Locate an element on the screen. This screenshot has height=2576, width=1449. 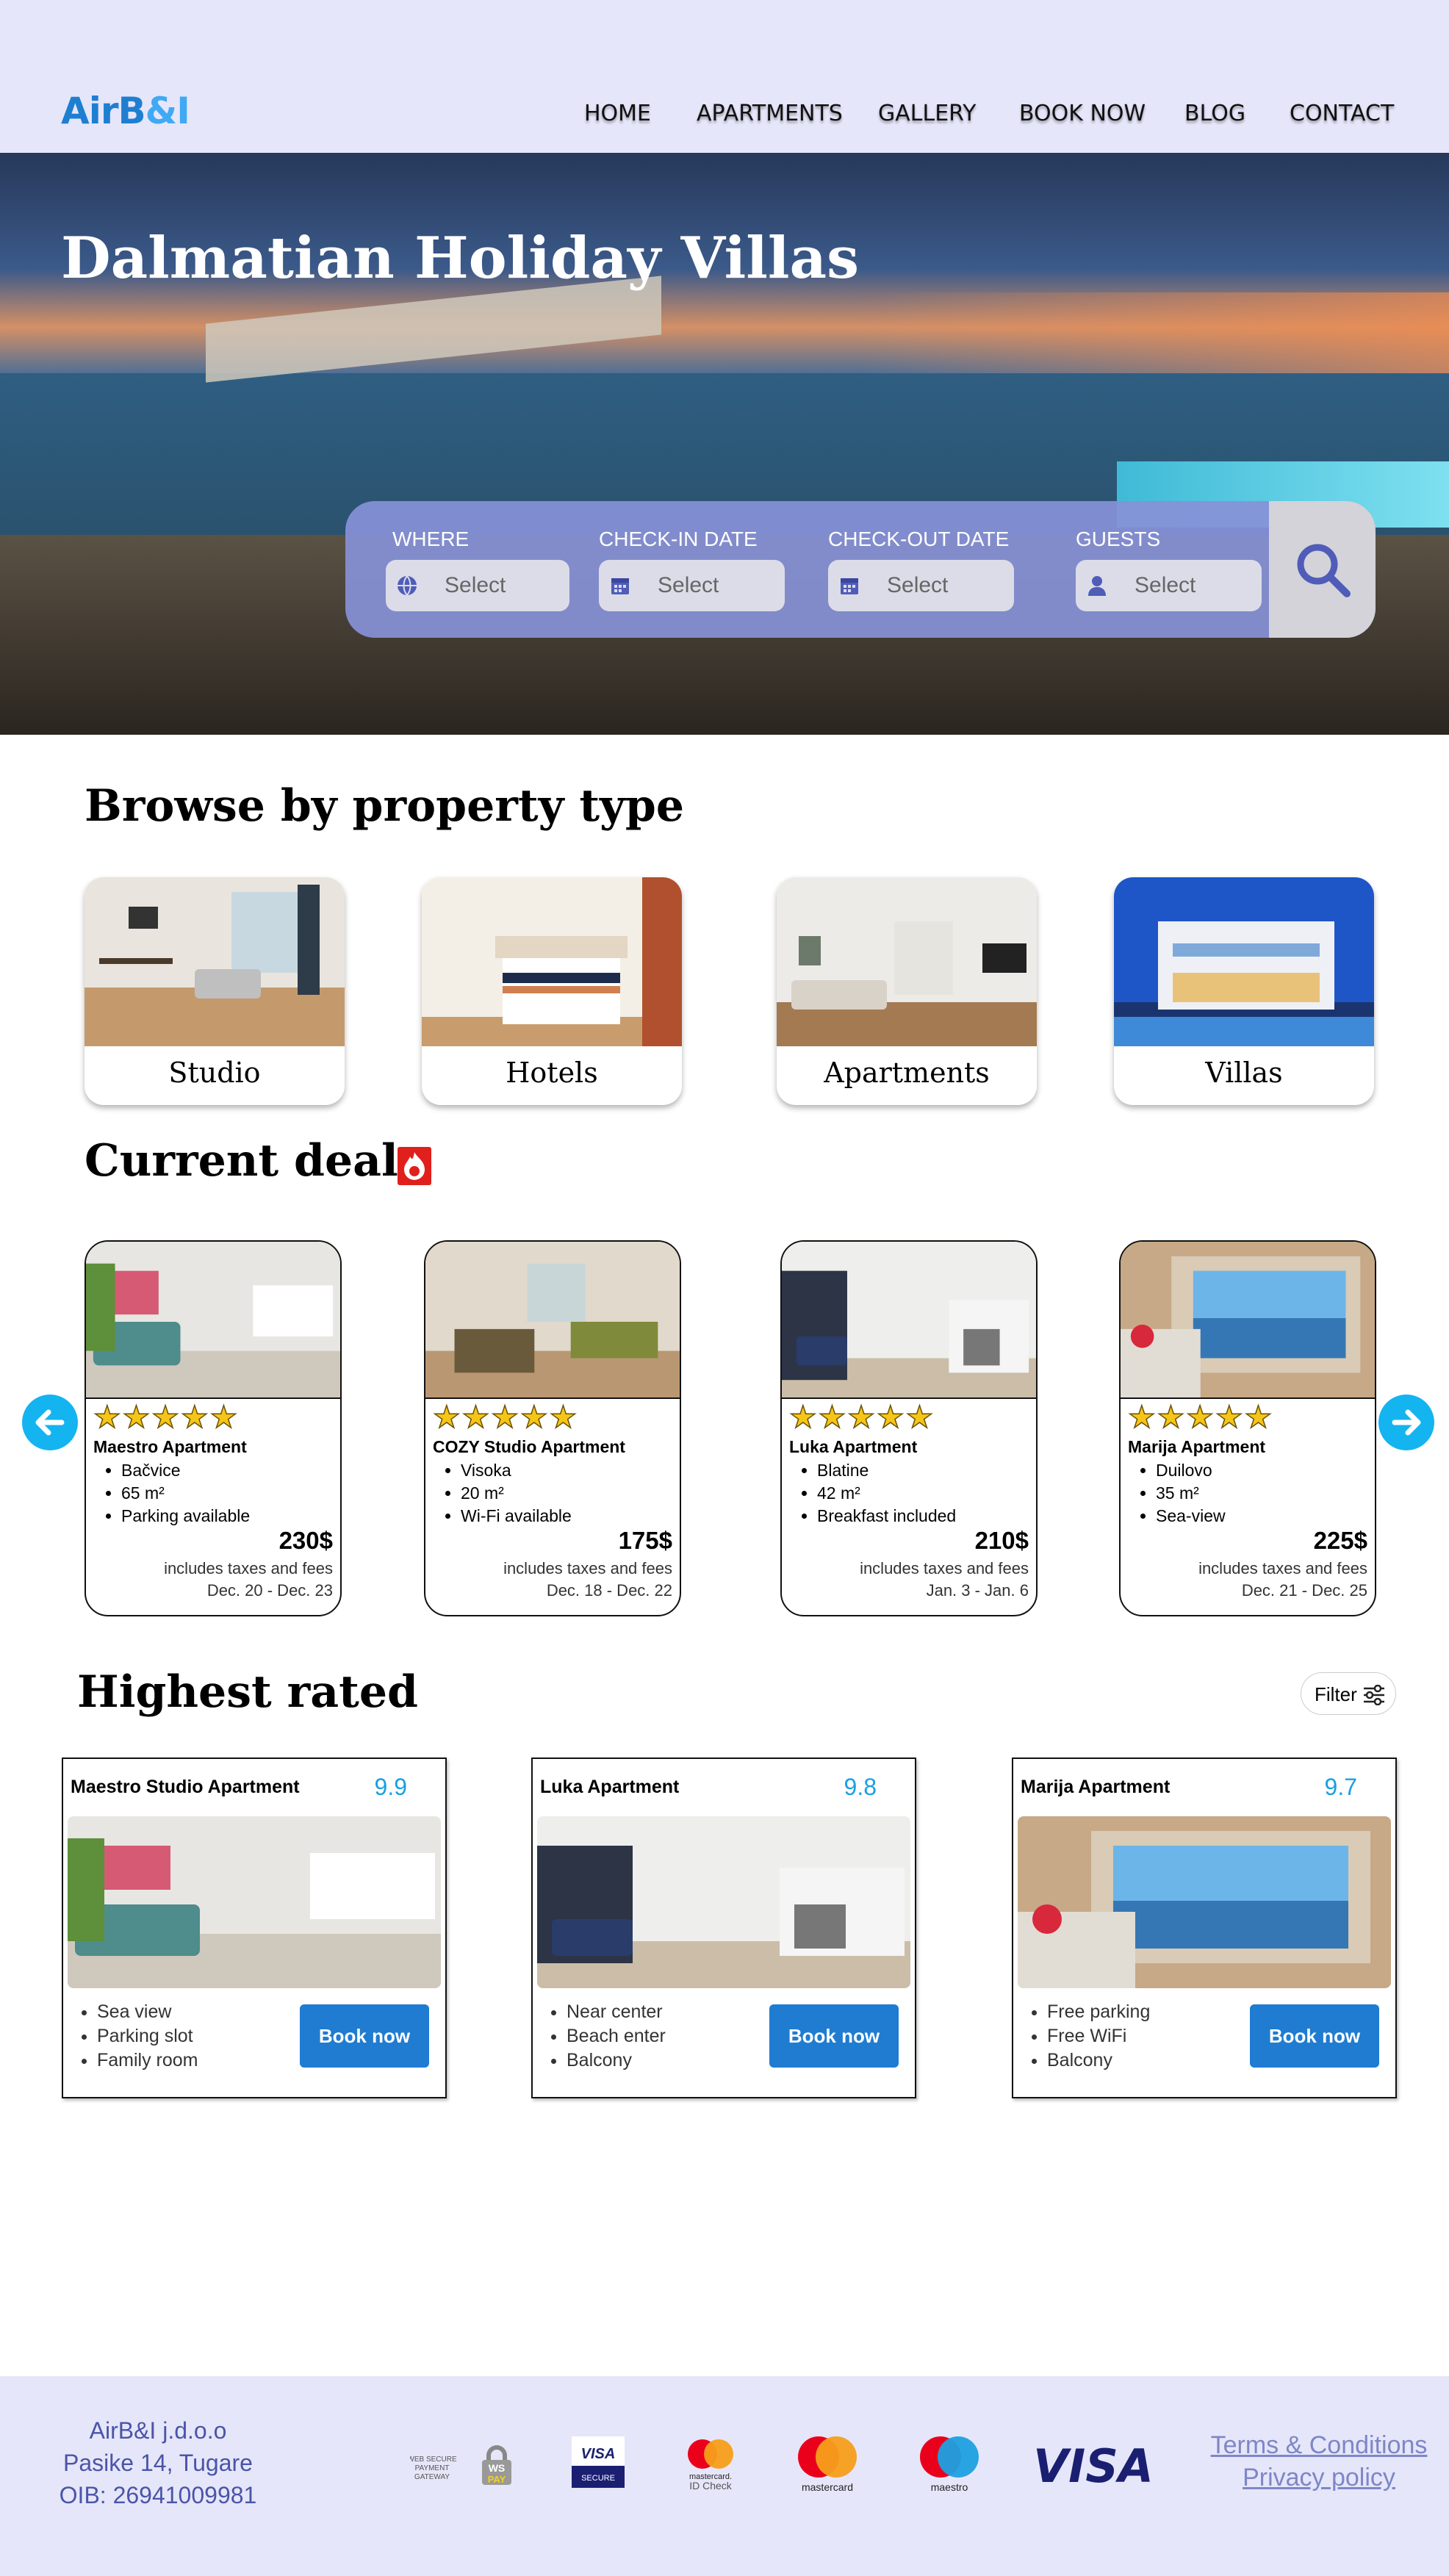
fire-icon is located at coordinates (414, 1166).